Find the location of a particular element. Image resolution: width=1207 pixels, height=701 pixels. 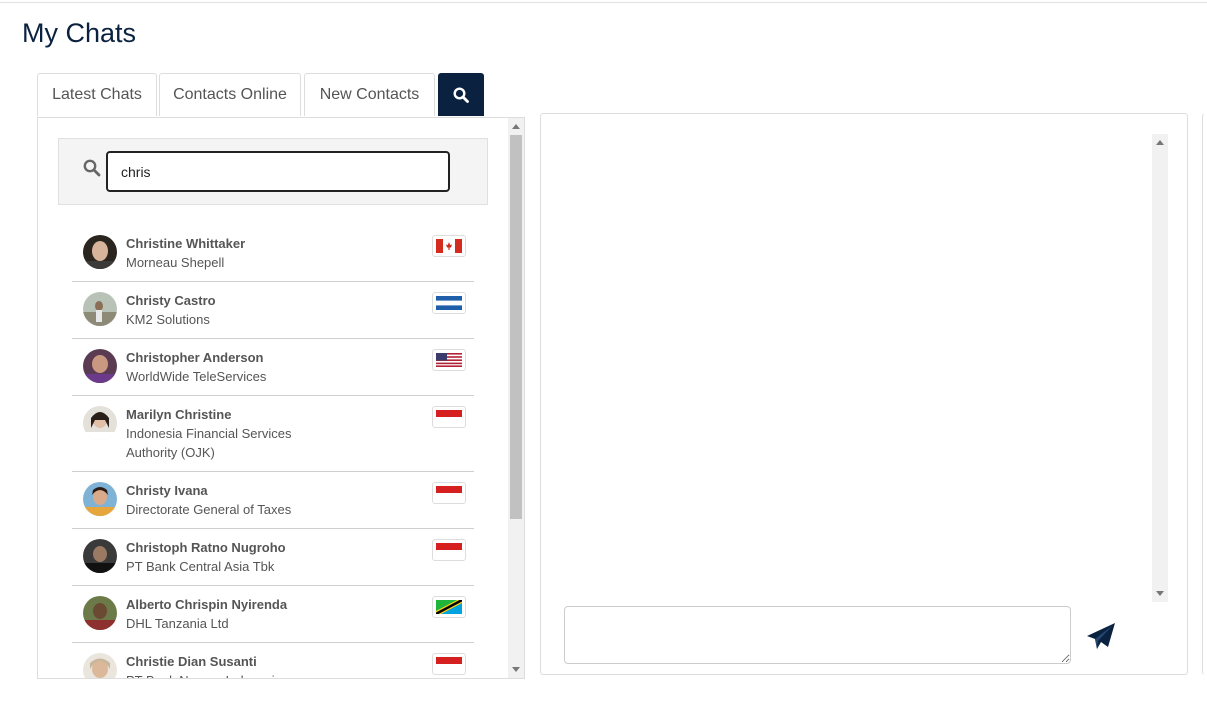

page-title: My Chats is located at coordinates (79, 33).